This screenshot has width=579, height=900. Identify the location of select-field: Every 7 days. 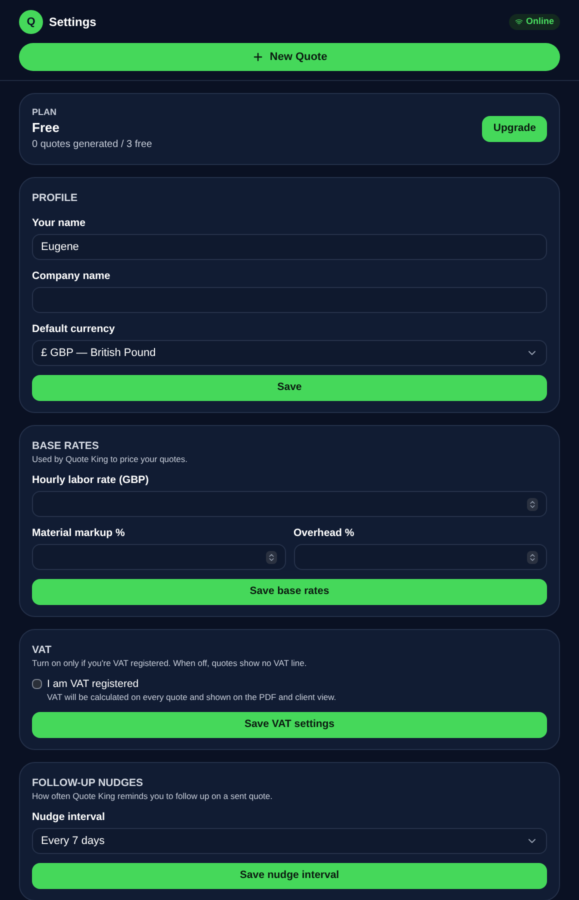
(289, 841).